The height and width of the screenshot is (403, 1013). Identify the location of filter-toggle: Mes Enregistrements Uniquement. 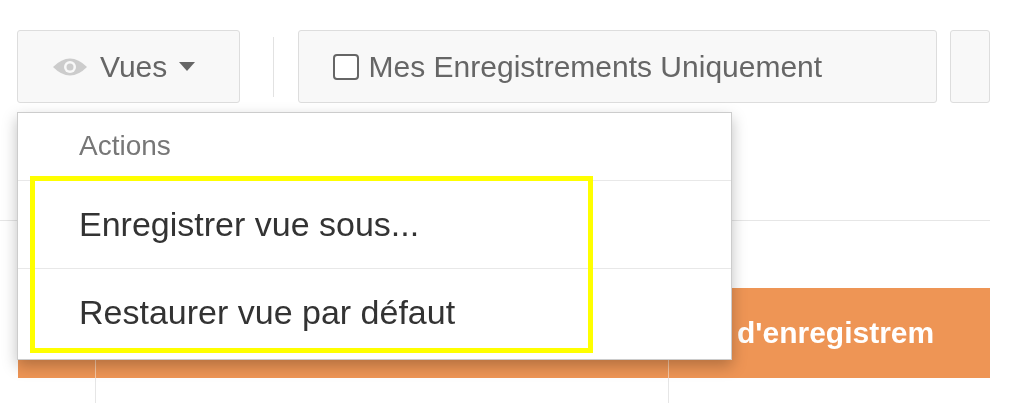
(617, 66).